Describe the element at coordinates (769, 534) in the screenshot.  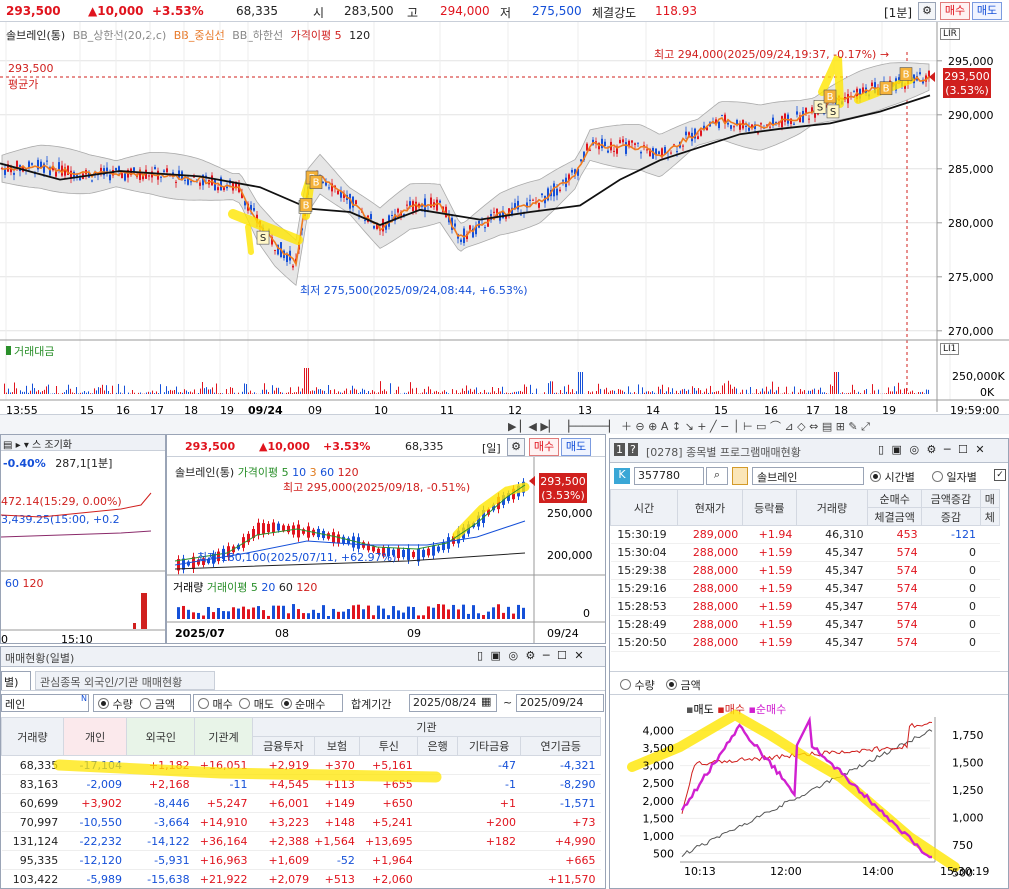
I see `table-cell: +1.94` at that location.